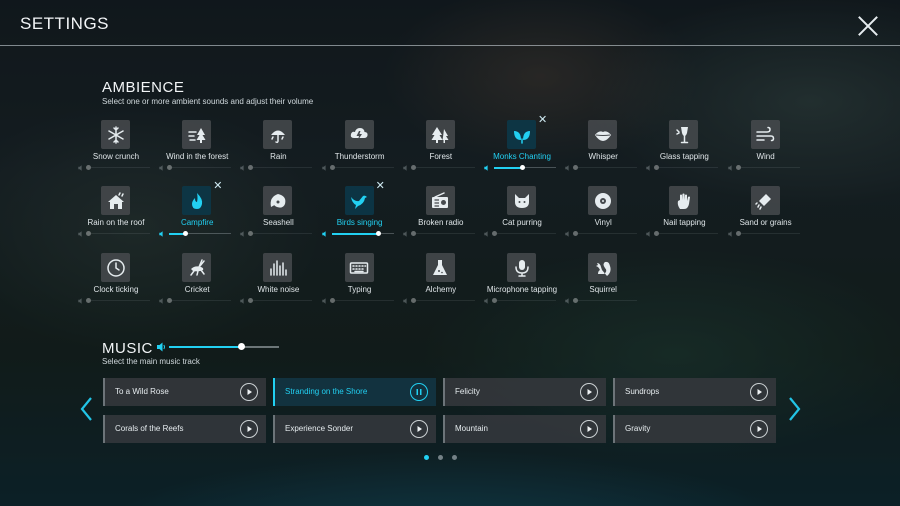 The image size is (900, 506). What do you see at coordinates (766, 146) in the screenshot?
I see `ambience-item: Wind` at bounding box center [766, 146].